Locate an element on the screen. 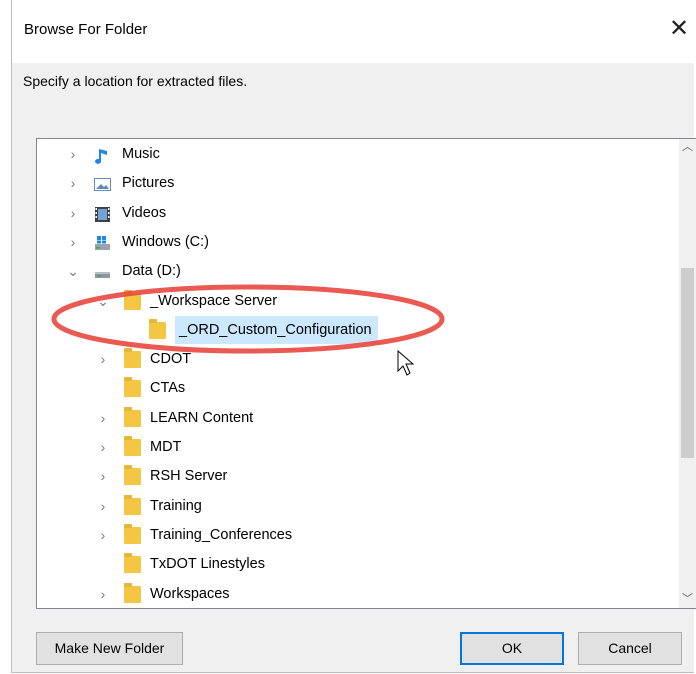  tree-item-label: TxDOT Linestyles is located at coordinates (207, 564).